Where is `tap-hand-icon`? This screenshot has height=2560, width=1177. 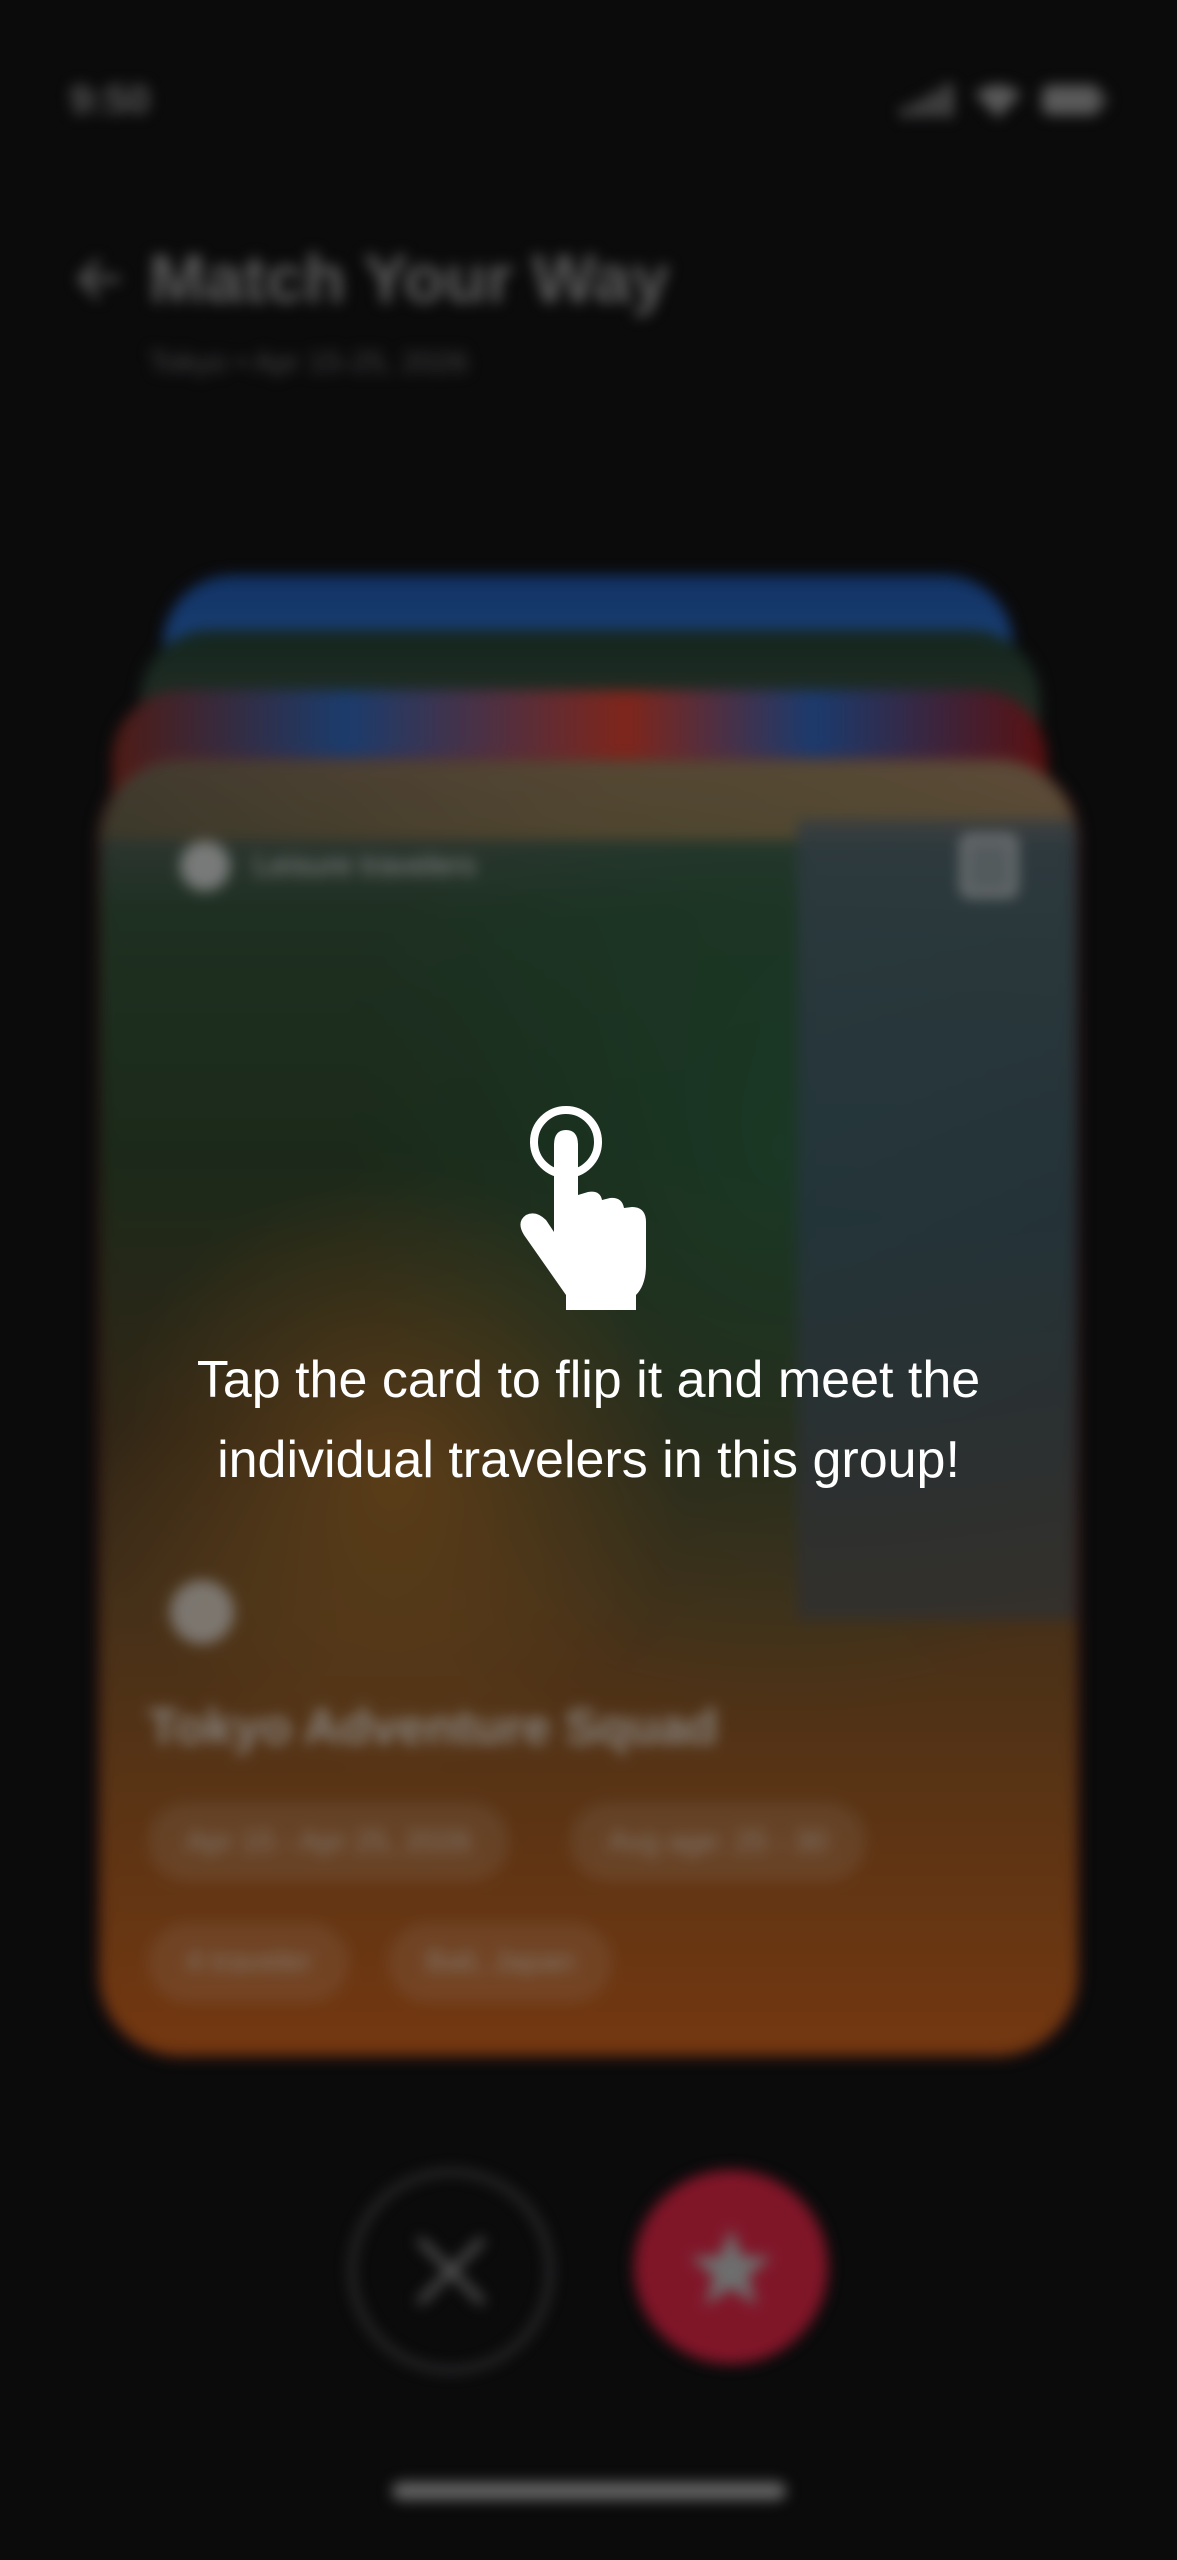 tap-hand-icon is located at coordinates (582, 1208).